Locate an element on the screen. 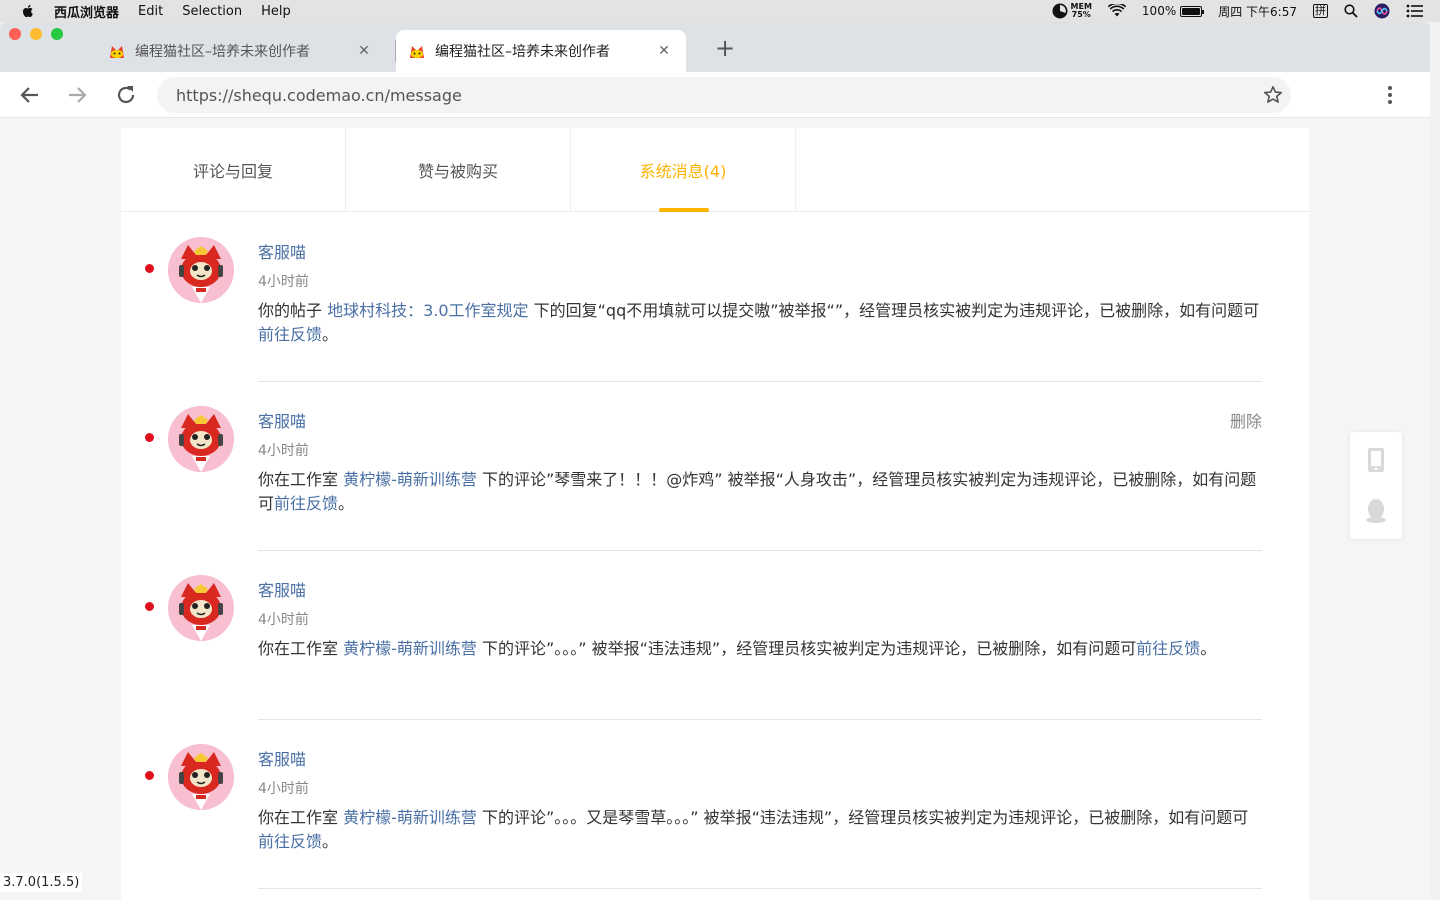 The height and width of the screenshot is (900, 1440). memory-status: MEM 75% is located at coordinates (1072, 11).